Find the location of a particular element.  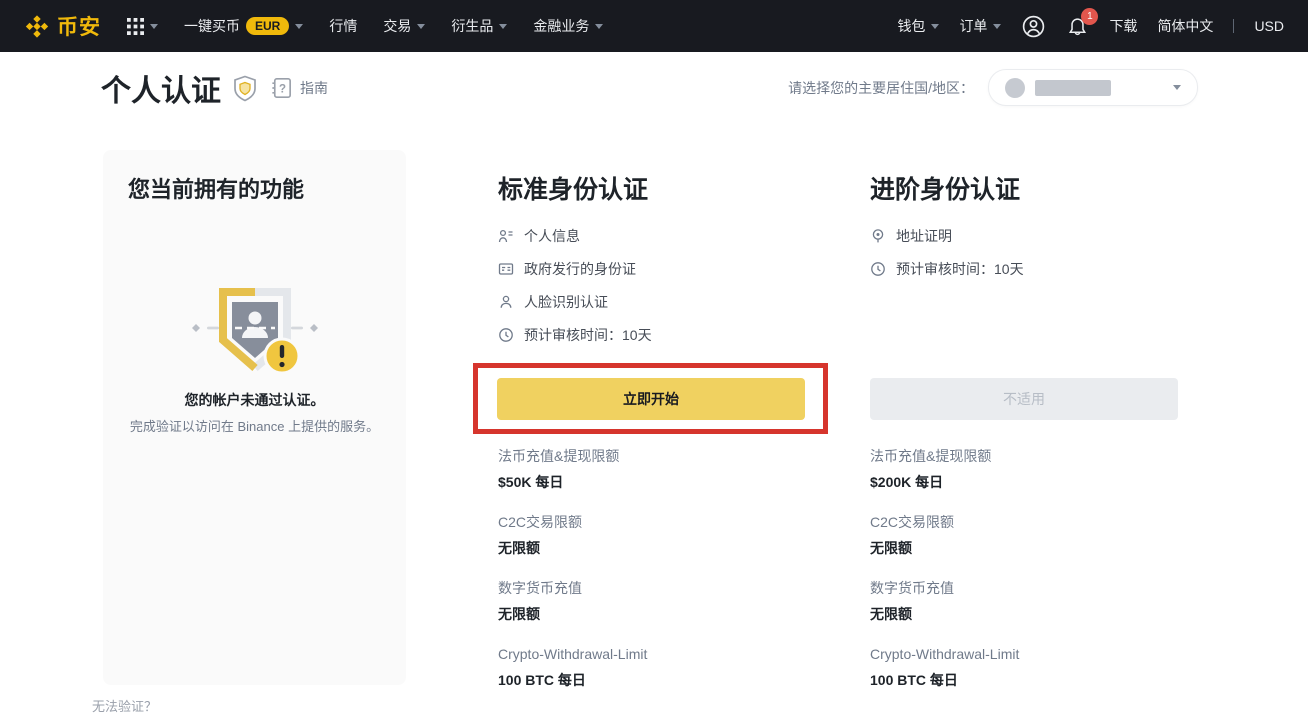

language-label: 简体中文 is located at coordinates (1185, 26).